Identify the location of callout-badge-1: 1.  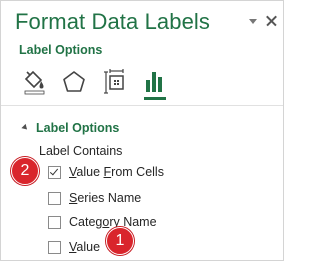
(120, 241).